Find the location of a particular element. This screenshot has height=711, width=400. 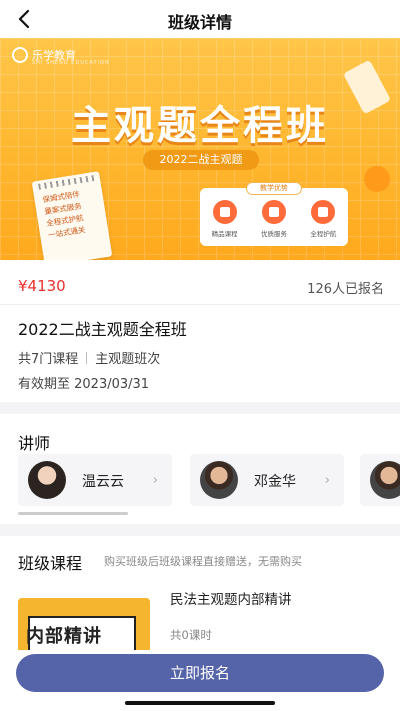

divider is located at coordinates (200, 304).